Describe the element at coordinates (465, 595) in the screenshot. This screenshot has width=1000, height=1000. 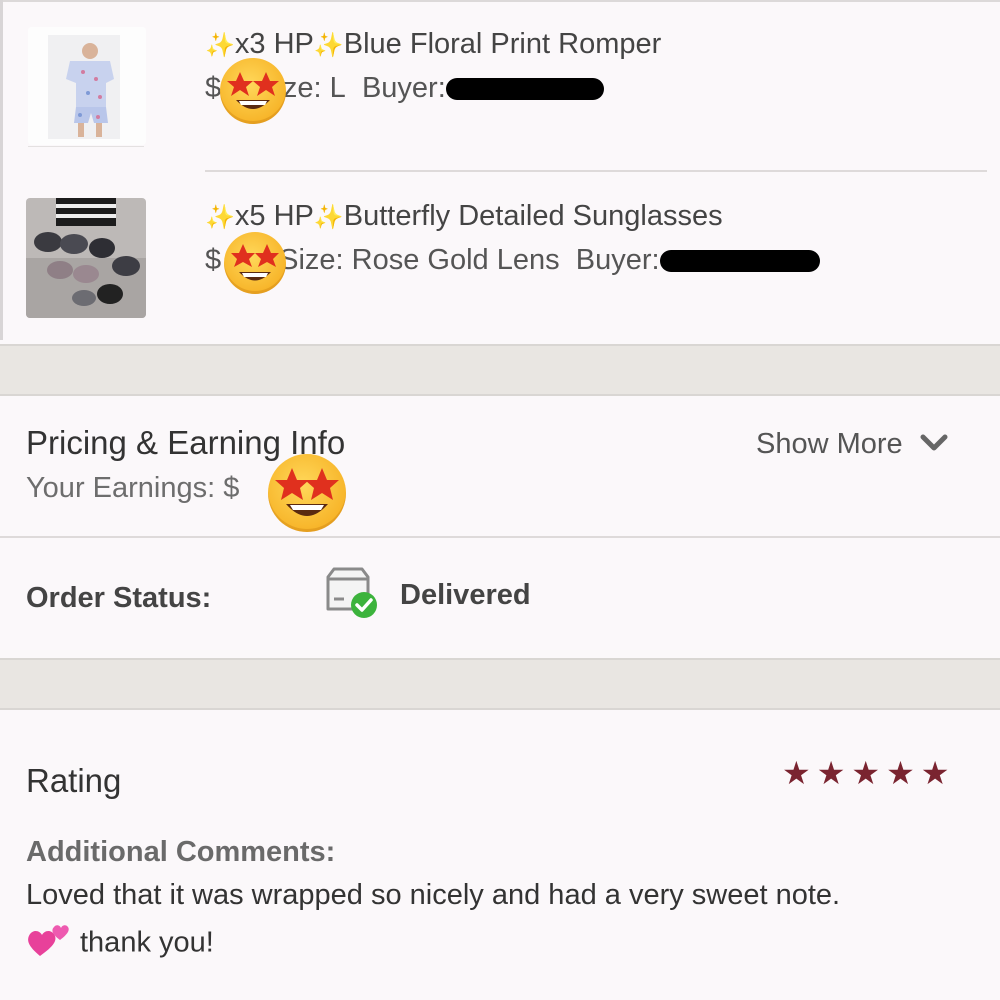
I see `order-status-value: Delivered` at that location.